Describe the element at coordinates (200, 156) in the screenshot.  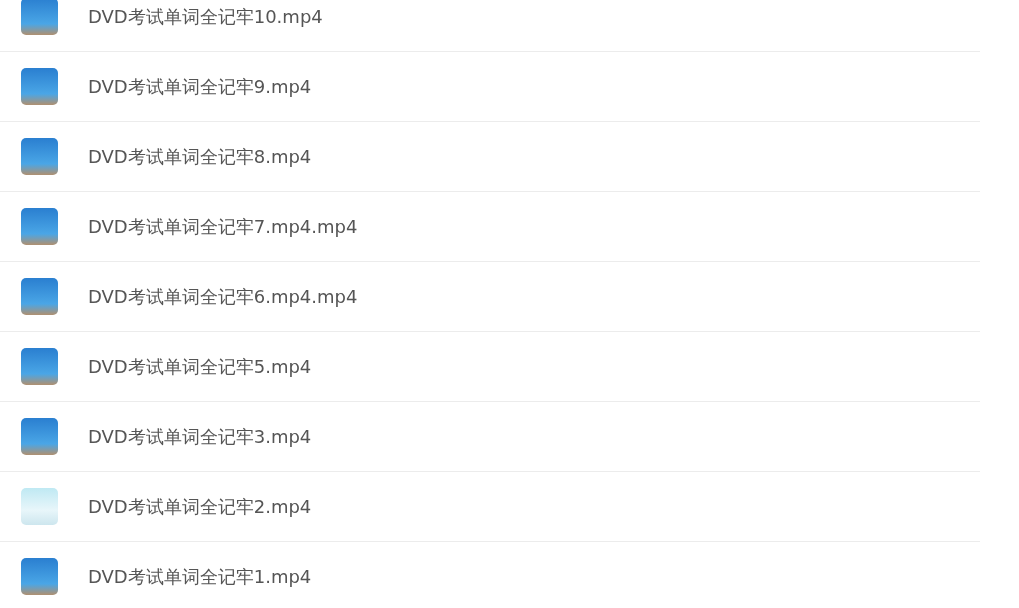
I see `file-name: DVD考试单词全记牢8.mp4` at that location.